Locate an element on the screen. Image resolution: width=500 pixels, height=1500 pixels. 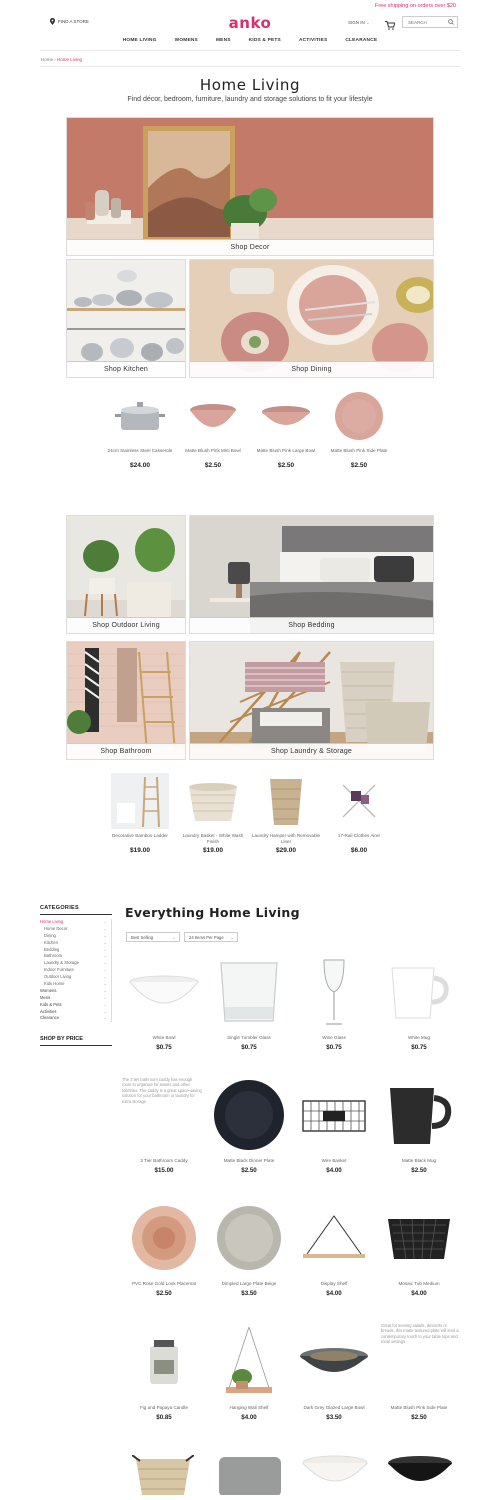
product-card: Mosaic Tub Medium $4.00 is located at coordinates (419, 1248).